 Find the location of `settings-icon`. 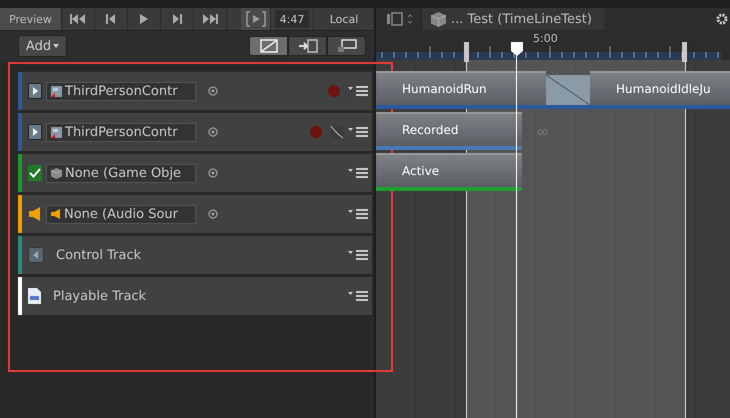

settings-icon is located at coordinates (722, 19).